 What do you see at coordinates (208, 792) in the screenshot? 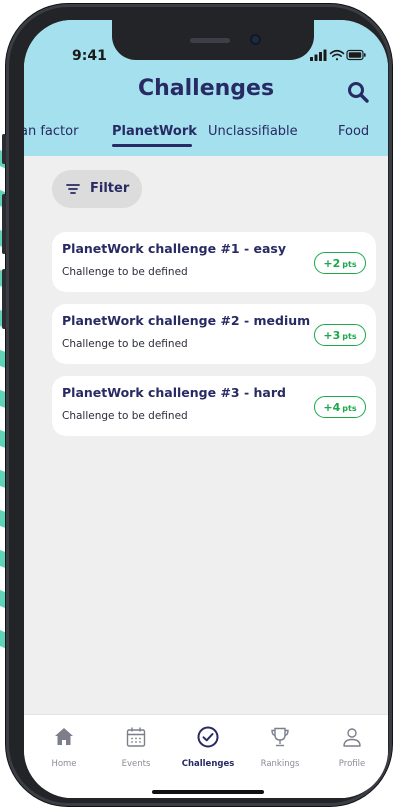
I see `home-indicator` at bounding box center [208, 792].